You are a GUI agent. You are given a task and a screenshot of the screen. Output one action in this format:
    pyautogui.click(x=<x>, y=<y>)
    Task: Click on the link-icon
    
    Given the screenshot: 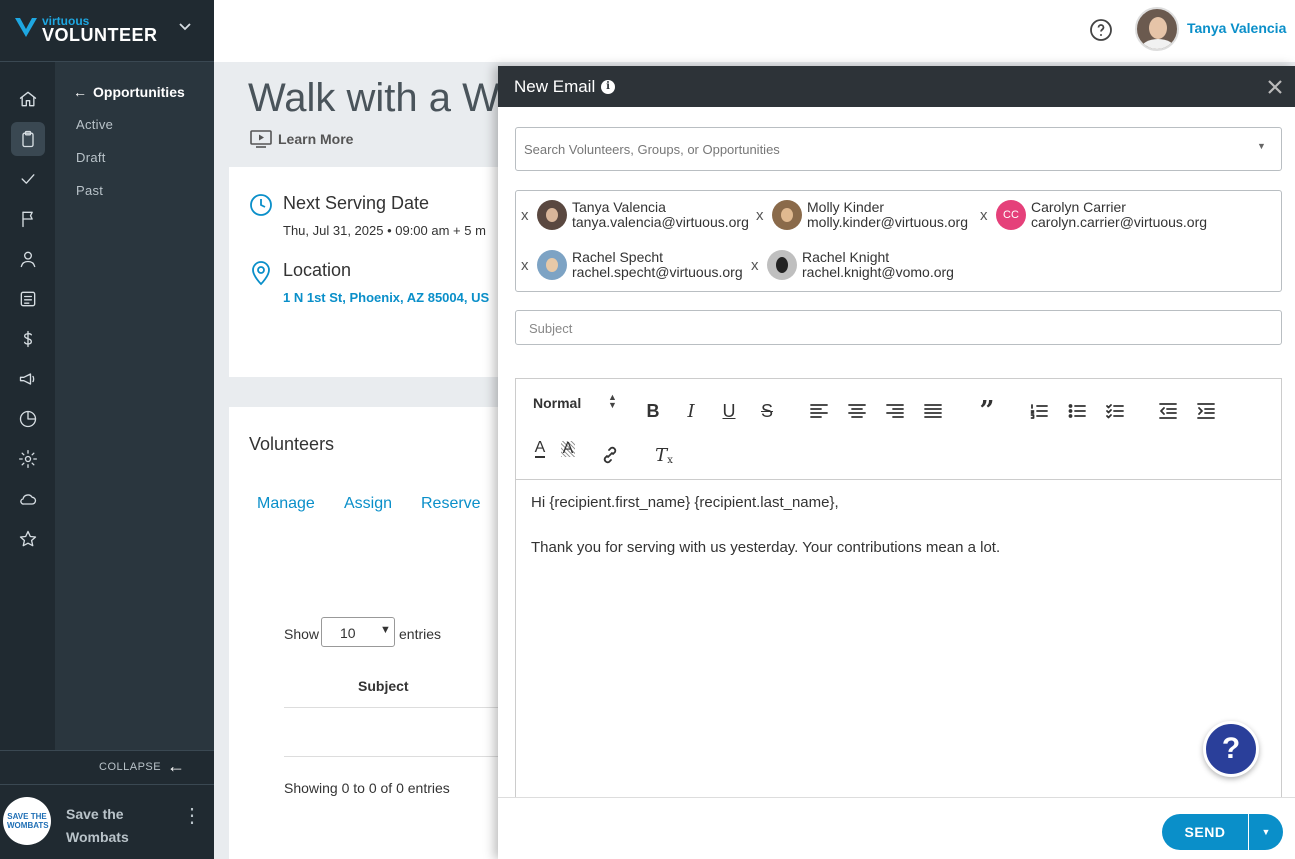 What is the action you would take?
    pyautogui.click(x=610, y=455)
    